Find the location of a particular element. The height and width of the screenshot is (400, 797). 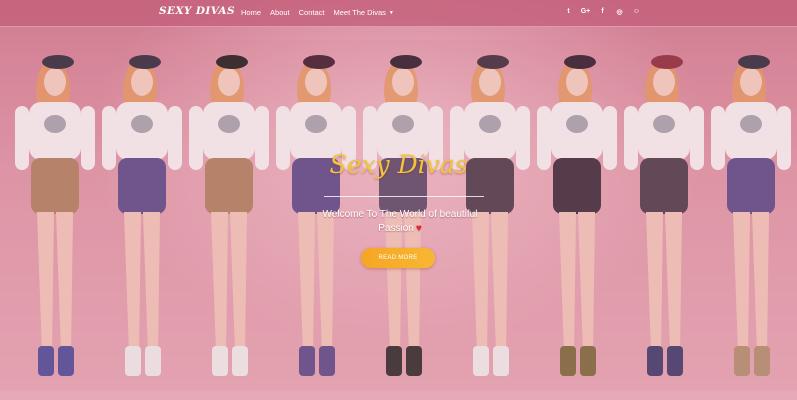

facebook-icon: f is located at coordinates (602, 11).